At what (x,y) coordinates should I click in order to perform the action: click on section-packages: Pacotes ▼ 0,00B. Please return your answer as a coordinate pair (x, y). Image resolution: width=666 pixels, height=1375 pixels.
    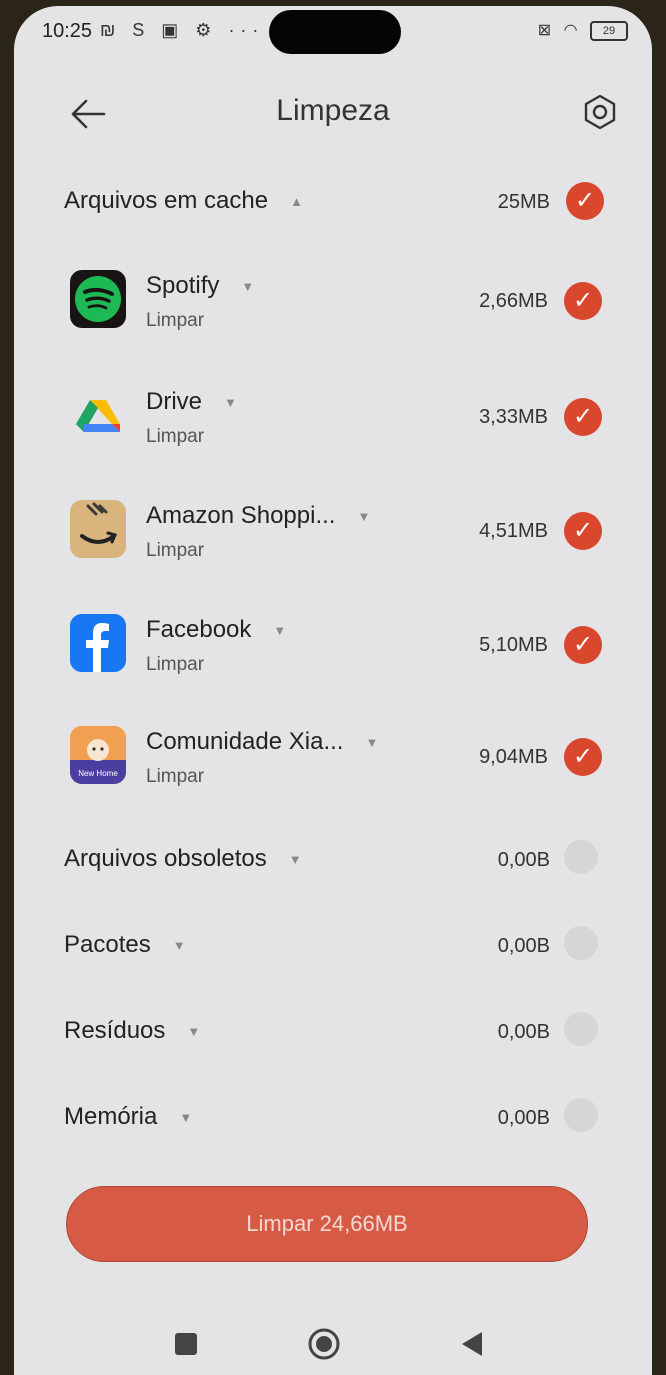
    Looking at the image, I should click on (333, 945).